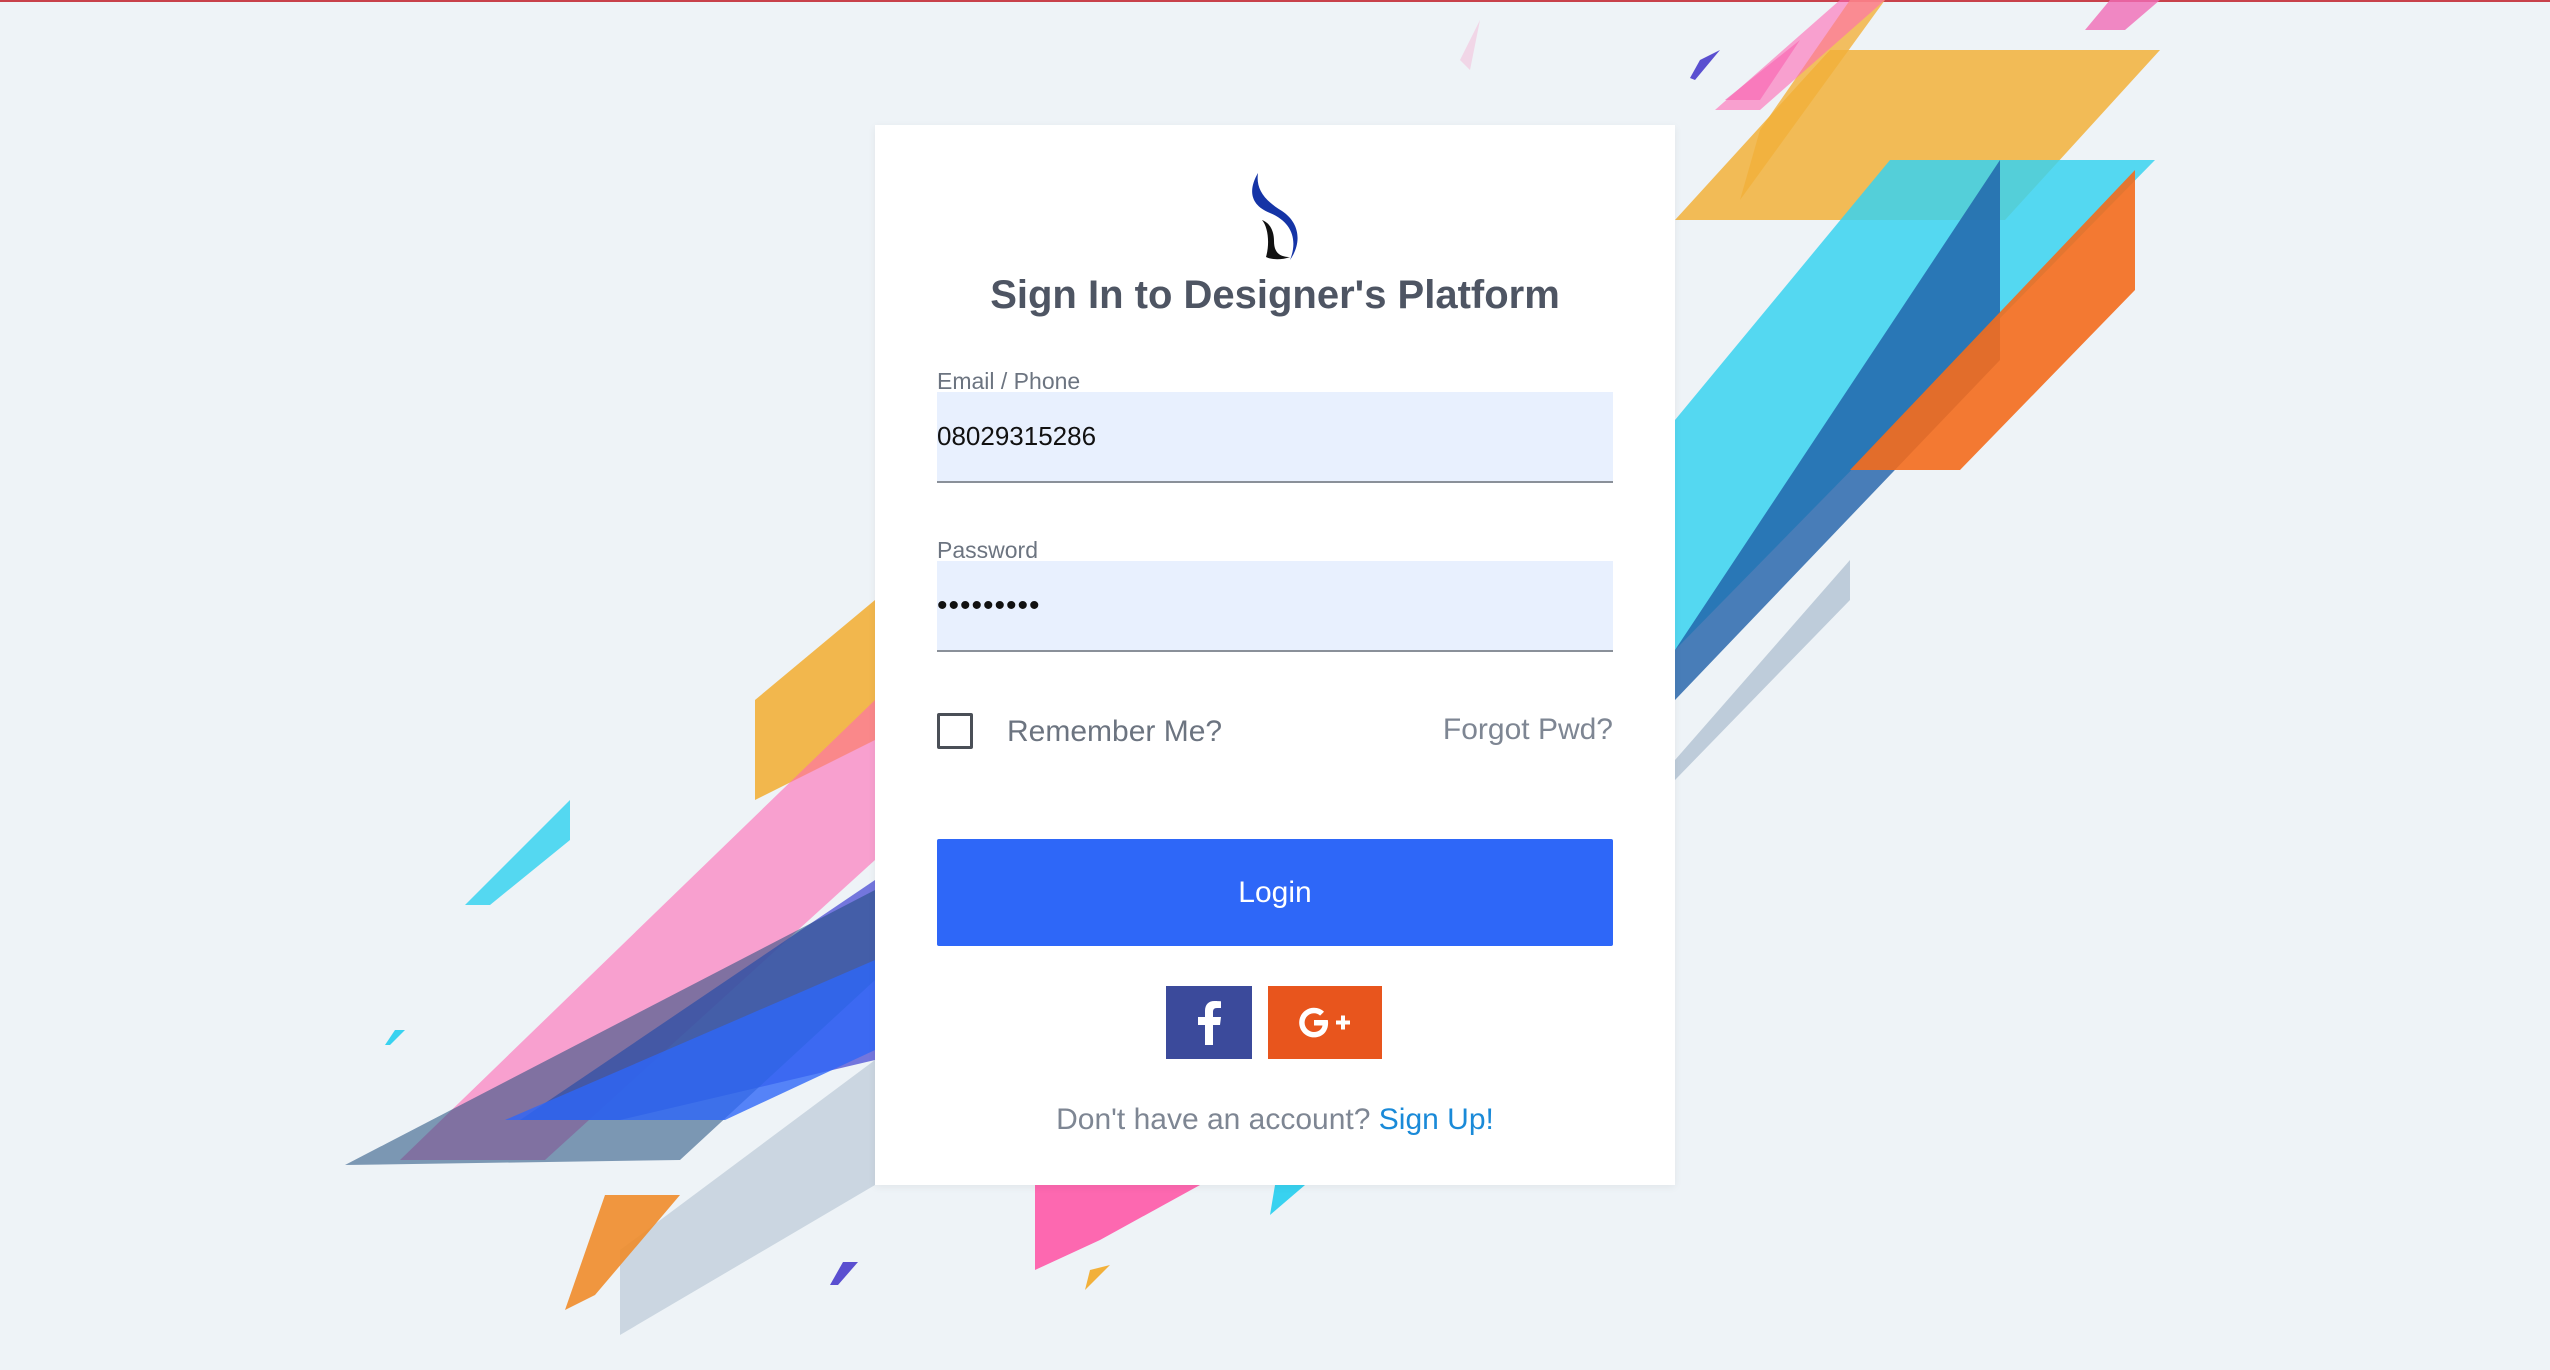 This screenshot has width=2550, height=1370. What do you see at coordinates (1275, 216) in the screenshot?
I see `brand-logo` at bounding box center [1275, 216].